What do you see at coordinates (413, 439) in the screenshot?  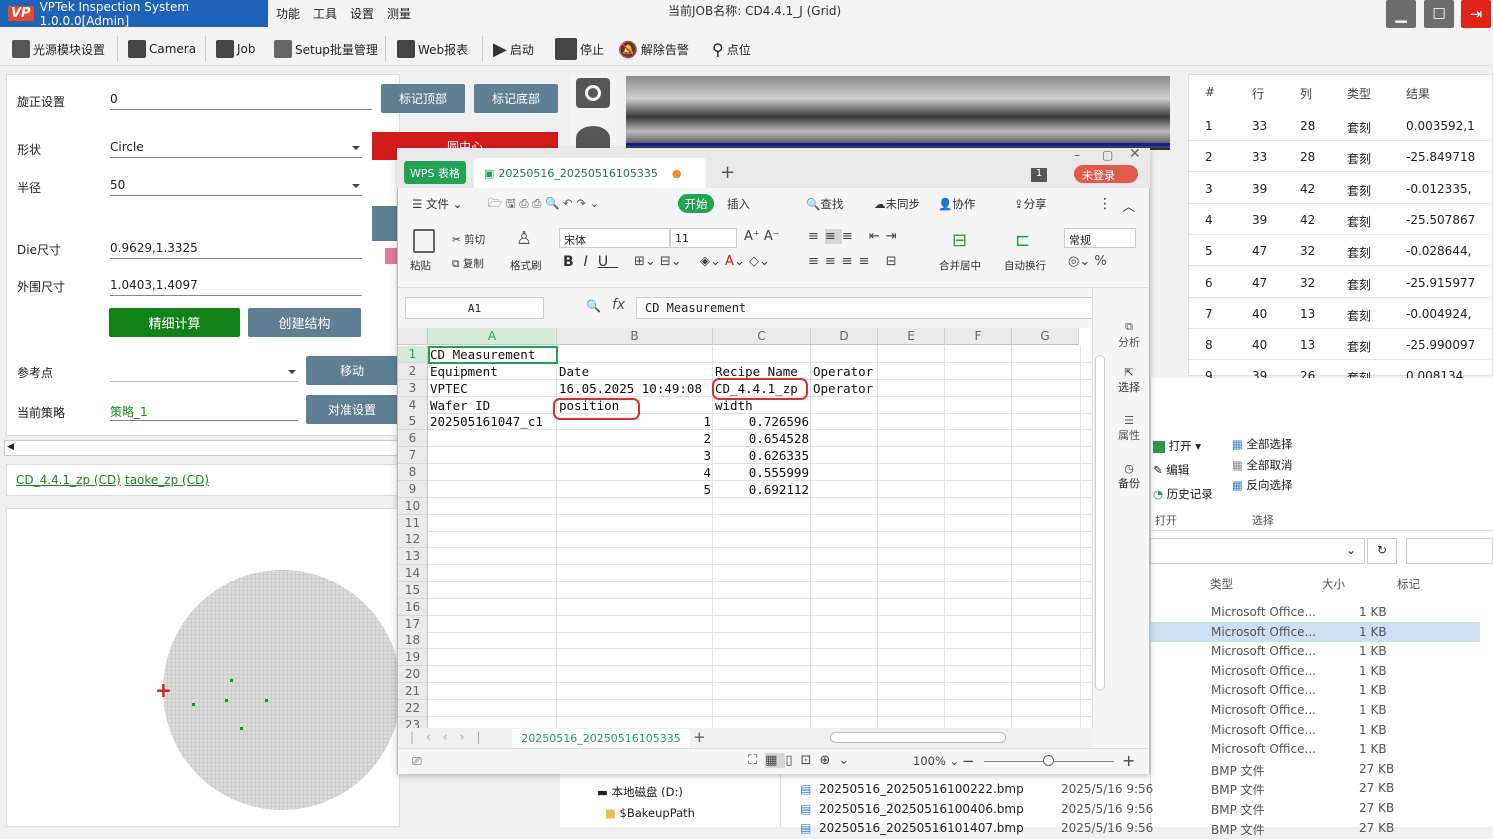 I see `row-header: 6` at bounding box center [413, 439].